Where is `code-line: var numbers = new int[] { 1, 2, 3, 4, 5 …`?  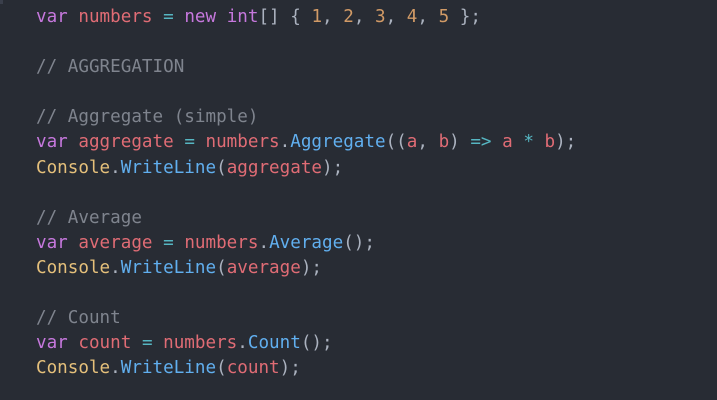
code-line: var numbers = new int[] { 1, 2, 3, 4, 5 … is located at coordinates (306, 17).